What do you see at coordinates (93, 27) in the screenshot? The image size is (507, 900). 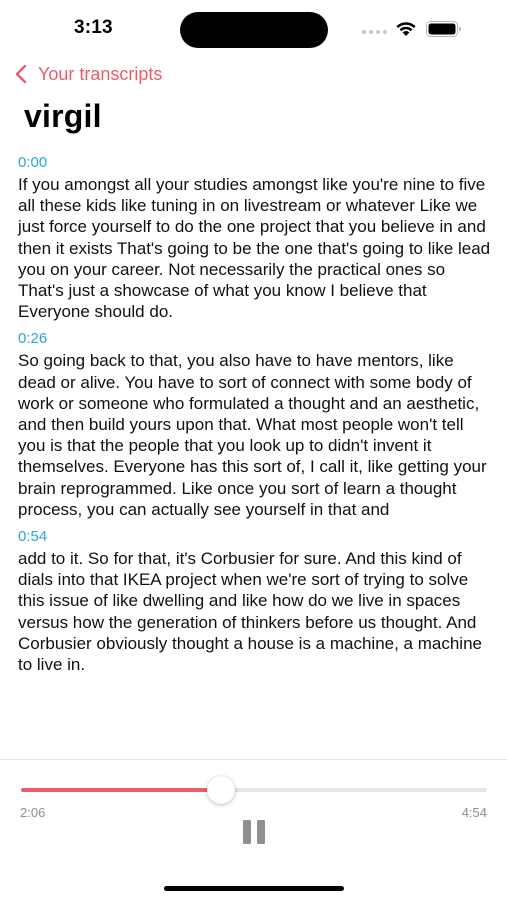 I see `status-time: 3:13` at bounding box center [93, 27].